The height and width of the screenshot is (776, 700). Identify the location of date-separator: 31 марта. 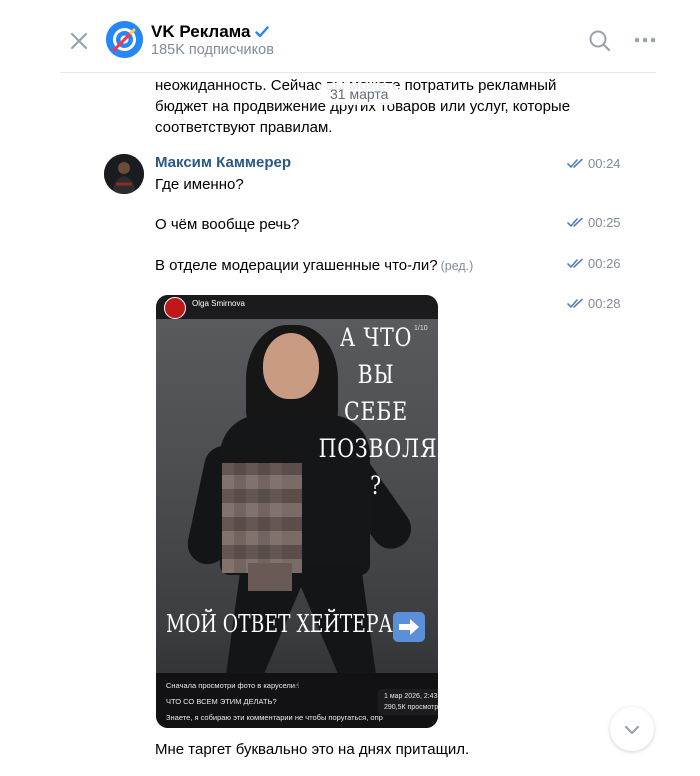
(359, 94).